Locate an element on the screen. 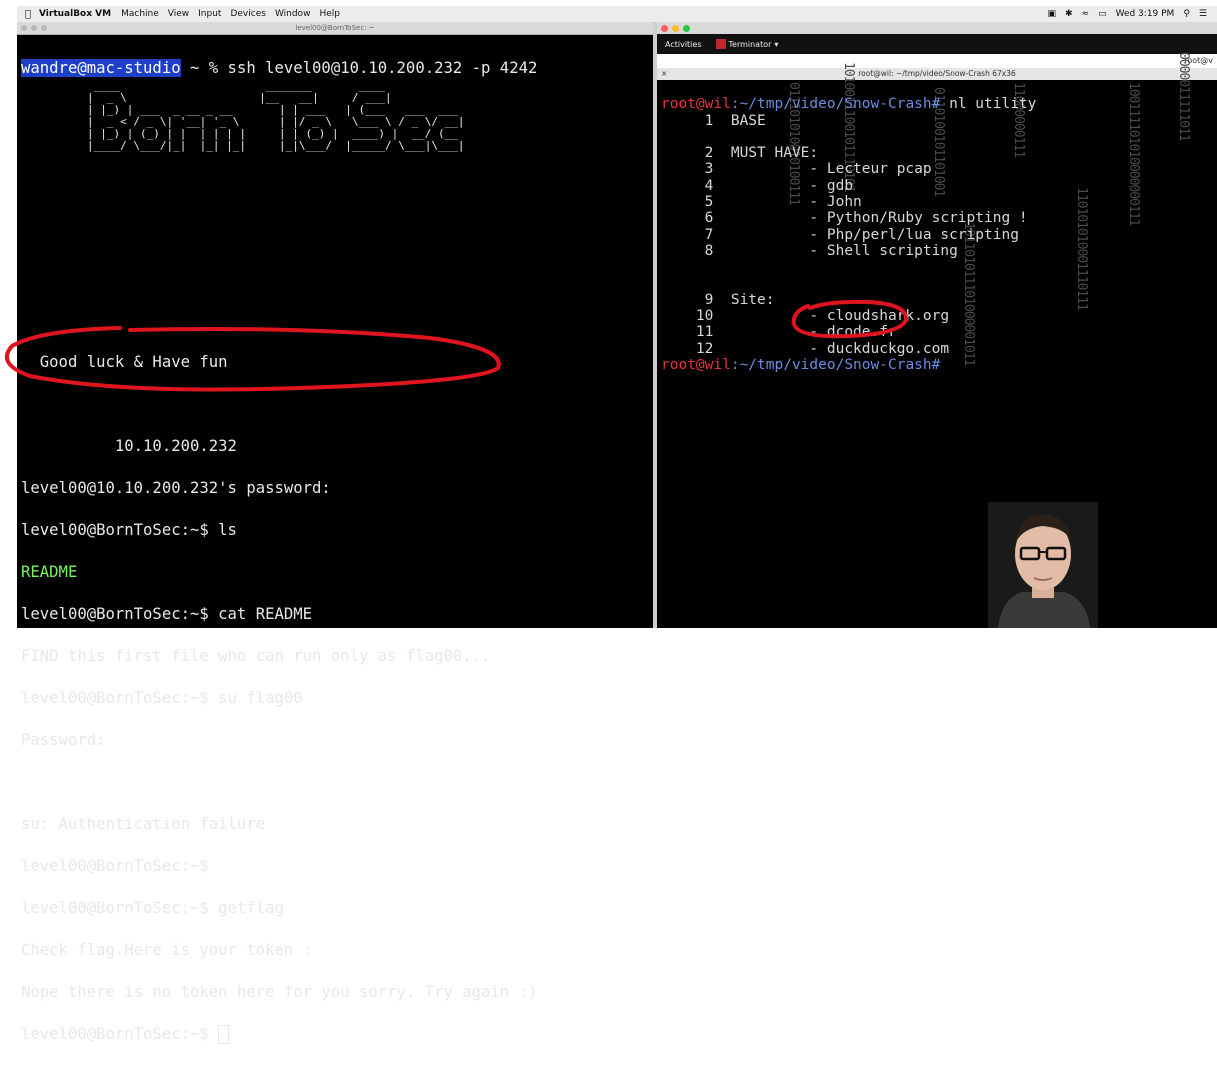 The width and height of the screenshot is (1217, 1087). current-prompt: level00@BornToSec:~$ is located at coordinates (120, 1034).